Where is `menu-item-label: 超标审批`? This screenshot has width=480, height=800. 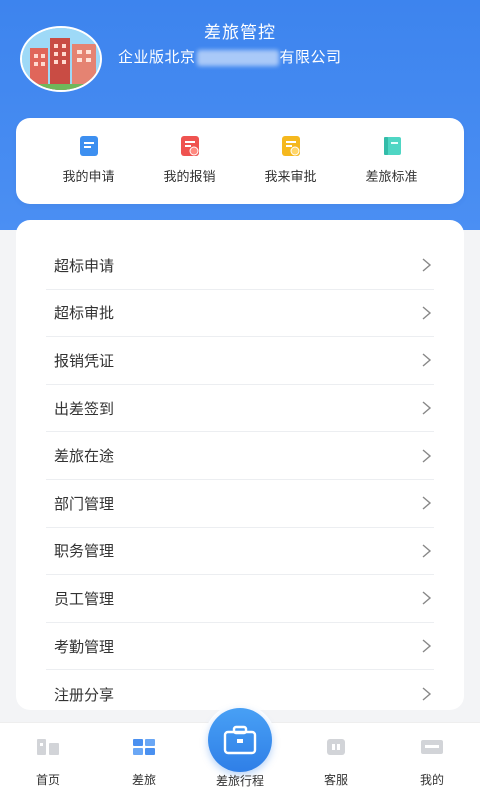 menu-item-label: 超标审批 is located at coordinates (84, 313).